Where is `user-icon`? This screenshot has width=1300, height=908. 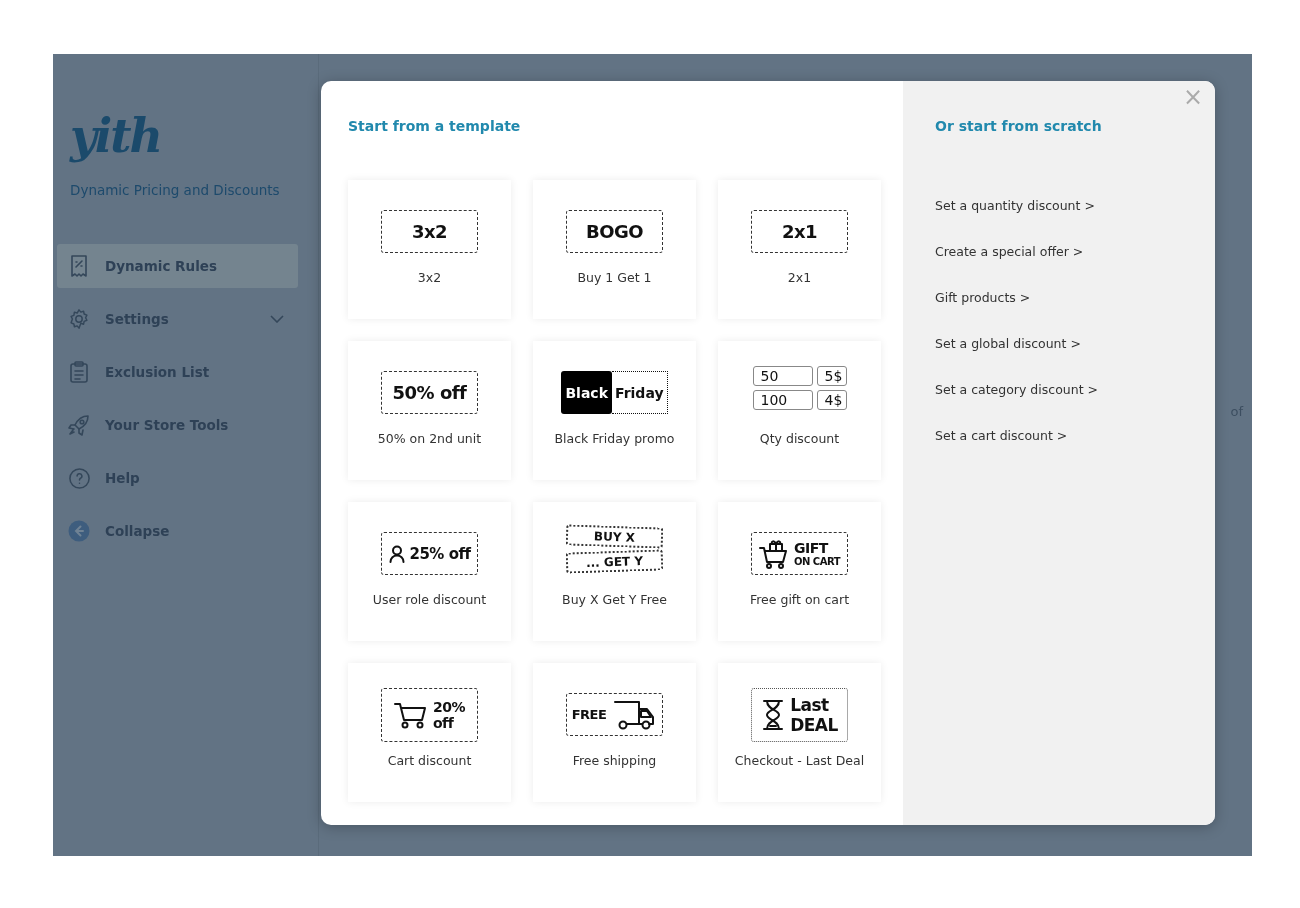 user-icon is located at coordinates (396, 553).